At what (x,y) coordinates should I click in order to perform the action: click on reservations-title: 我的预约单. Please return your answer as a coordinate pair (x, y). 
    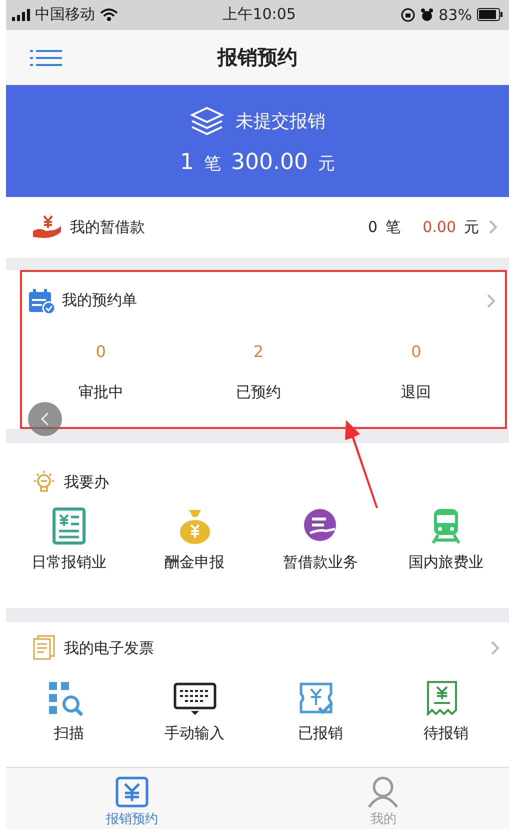
    Looking at the image, I should click on (100, 300).